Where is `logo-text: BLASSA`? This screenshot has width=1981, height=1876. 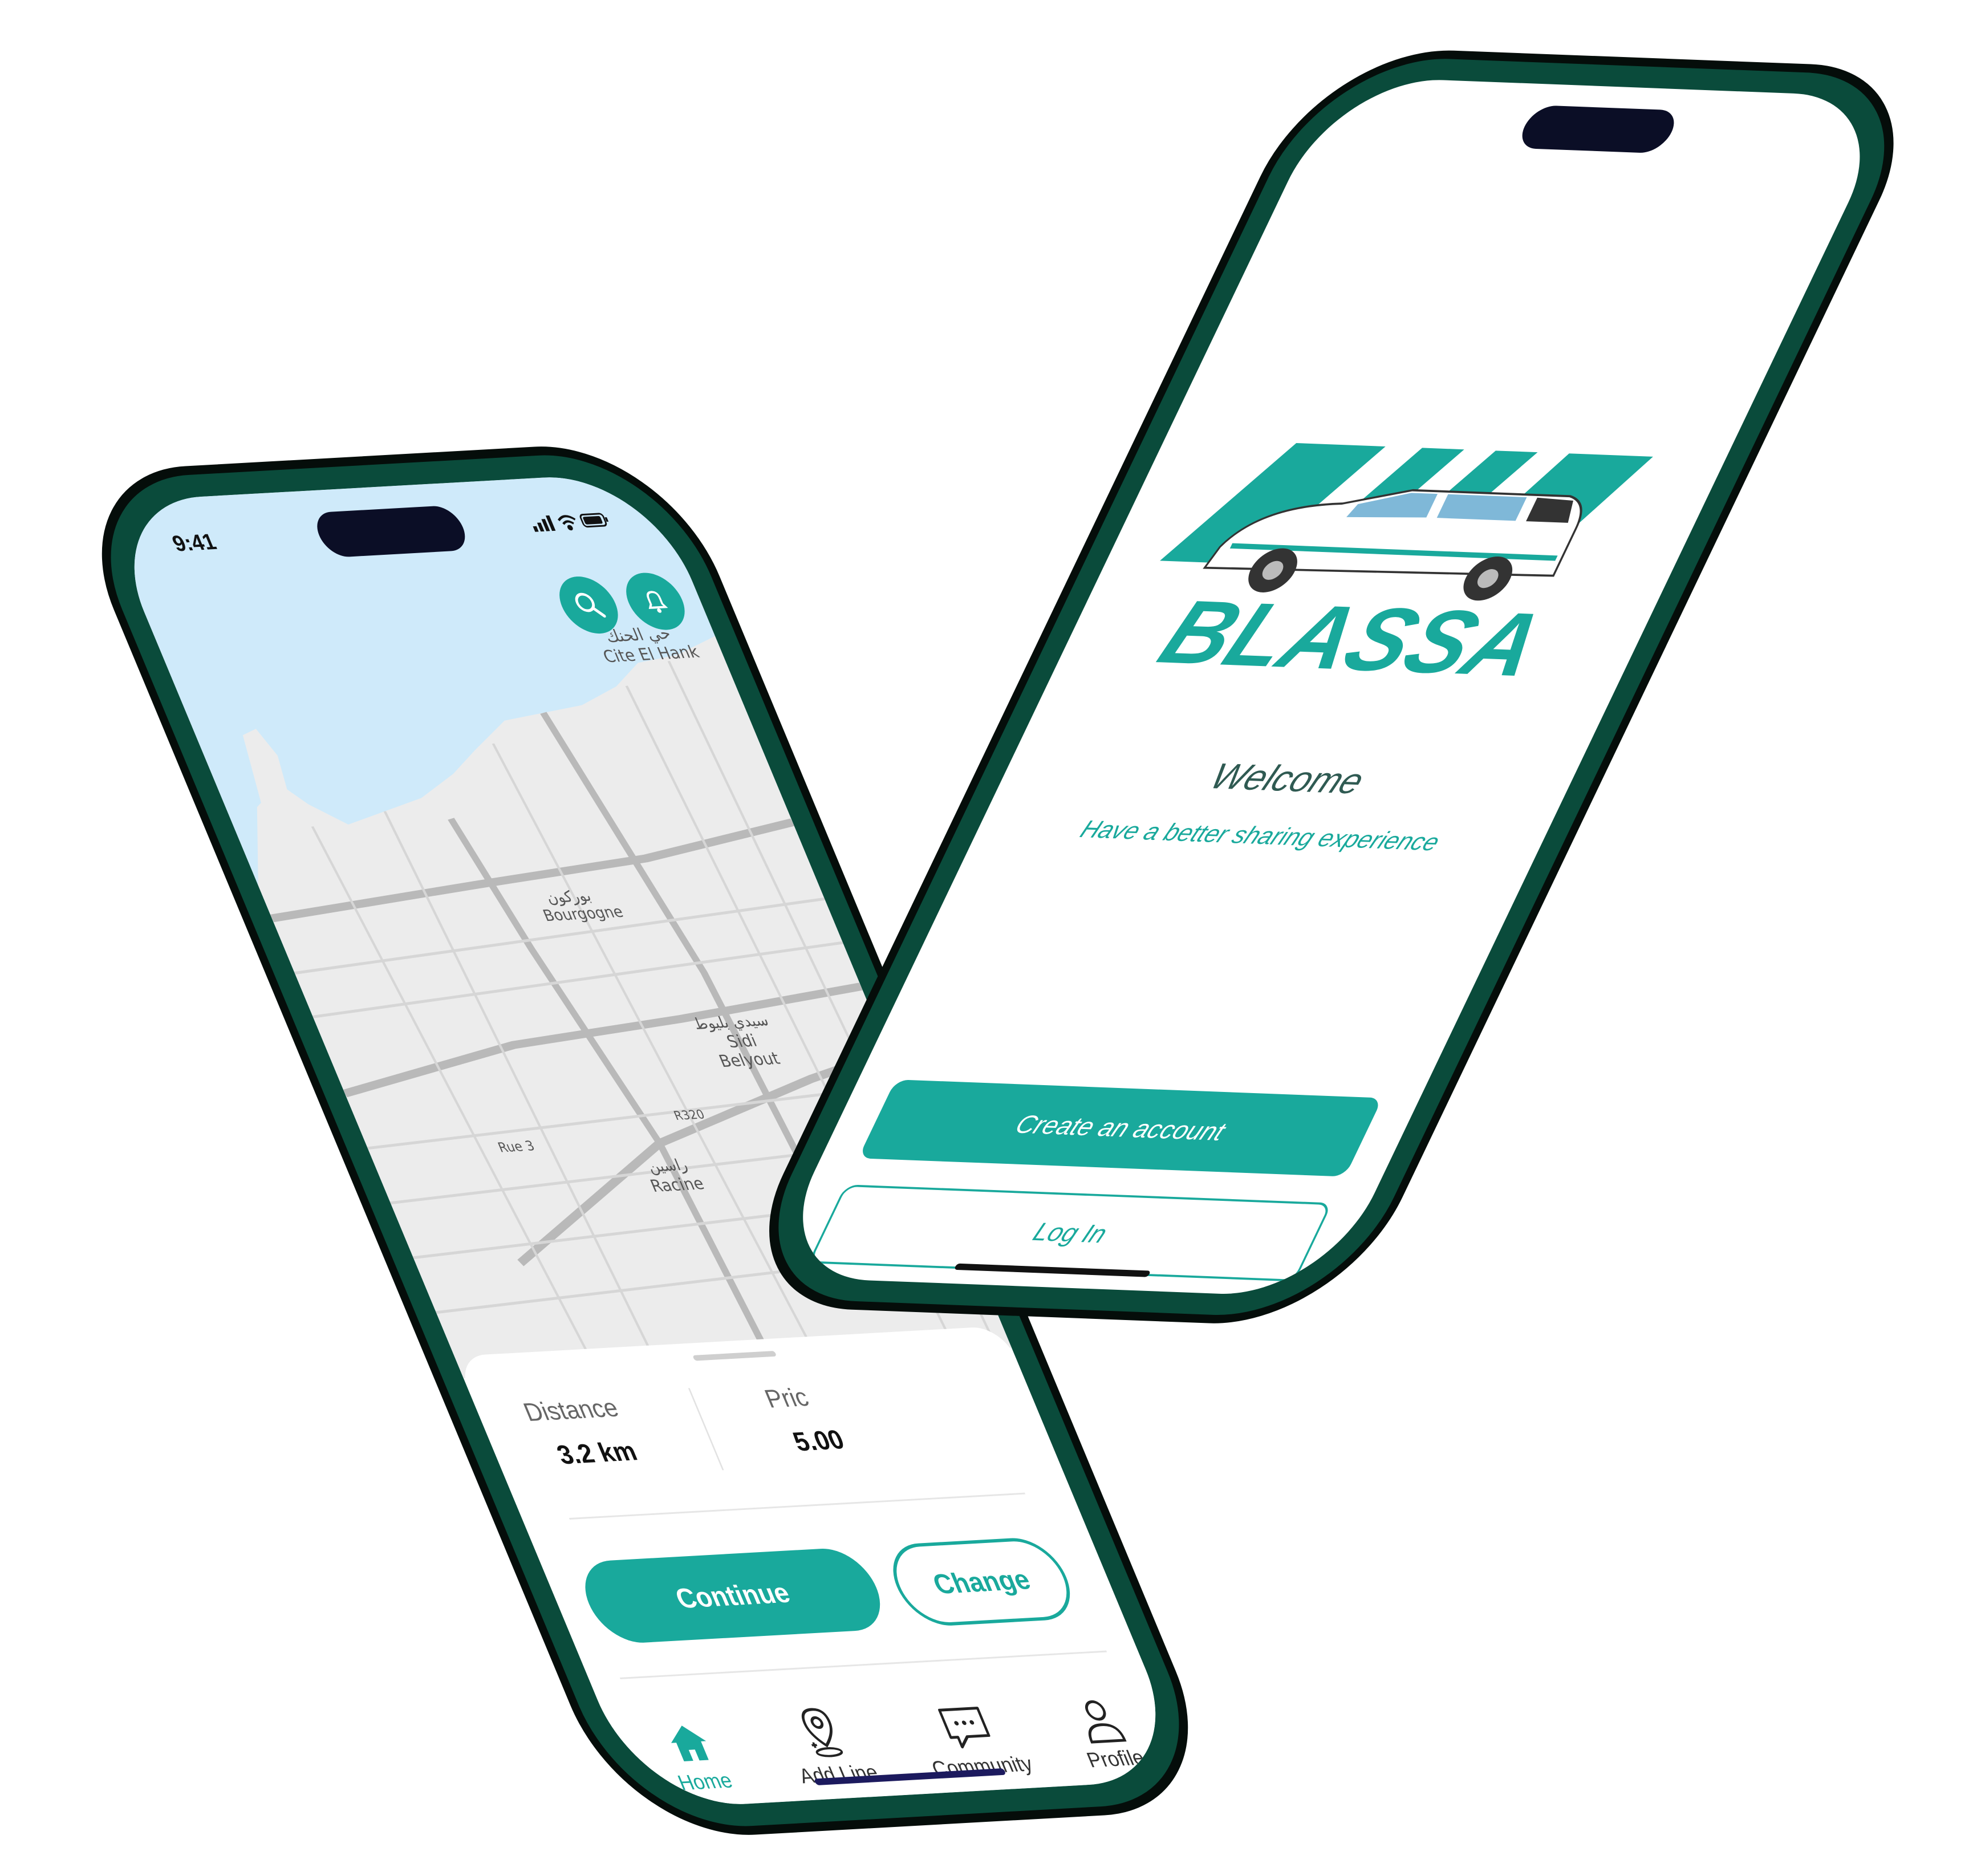 logo-text: BLASSA is located at coordinates (1353, 638).